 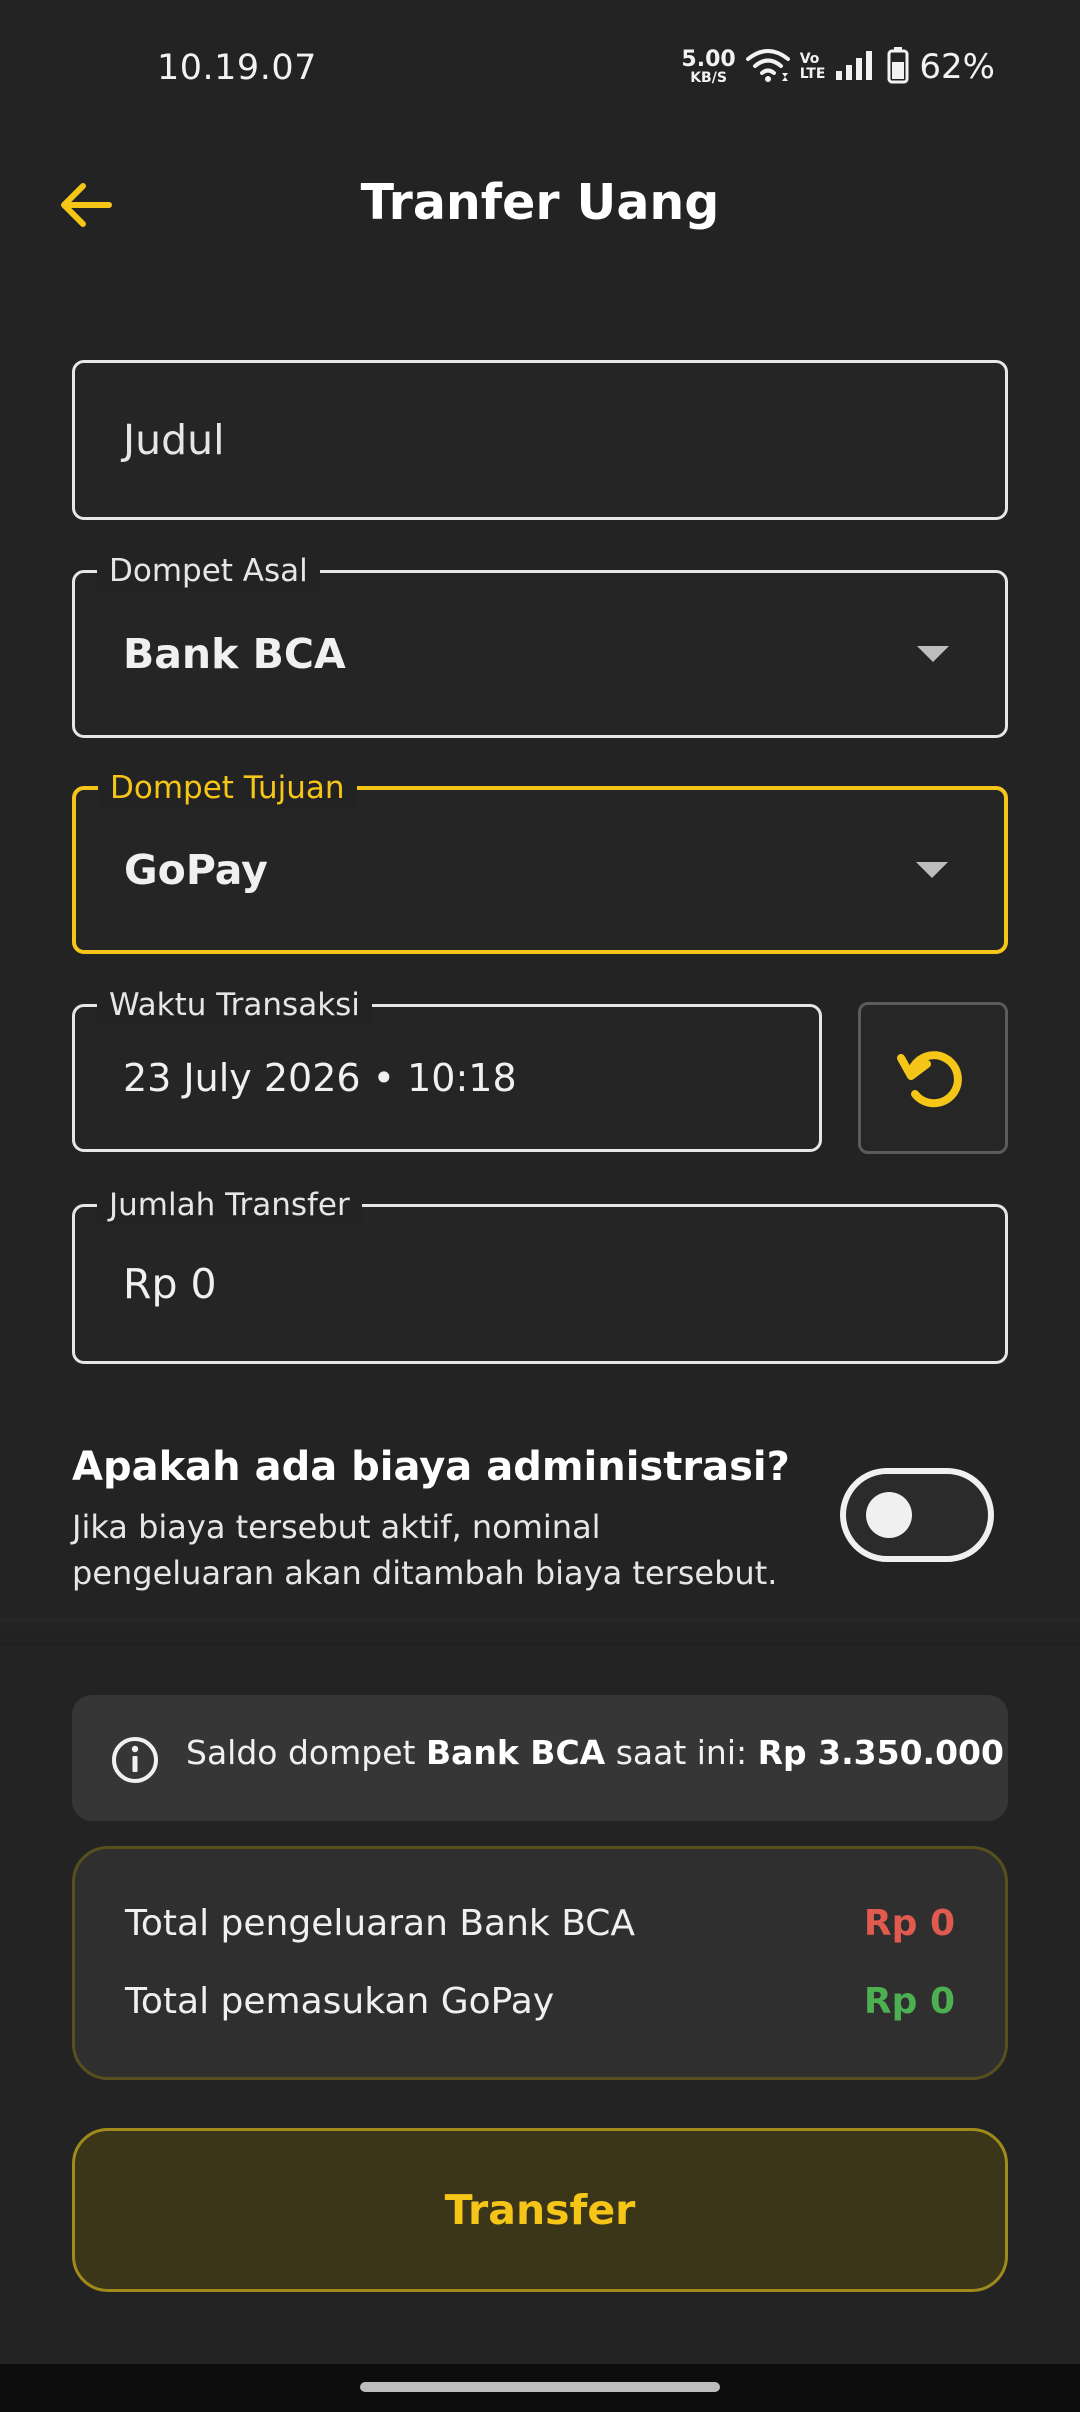 What do you see at coordinates (540, 1274) in the screenshot?
I see `jumlah-transfer-input: Jumlah Transfer Rp 0` at bounding box center [540, 1274].